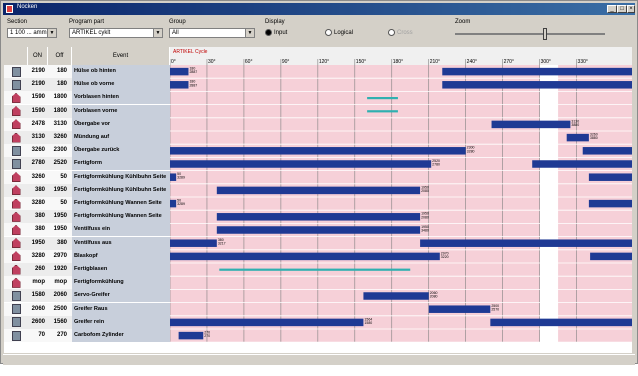  Describe the element at coordinates (121, 190) in the screenshot. I see `event-name: Fertigformkühlung Kühlbuhn Seite` at that location.